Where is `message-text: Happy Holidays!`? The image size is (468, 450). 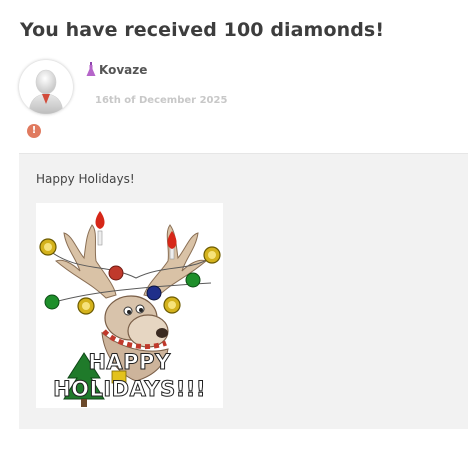 message-text: Happy Holidays! is located at coordinates (85, 179).